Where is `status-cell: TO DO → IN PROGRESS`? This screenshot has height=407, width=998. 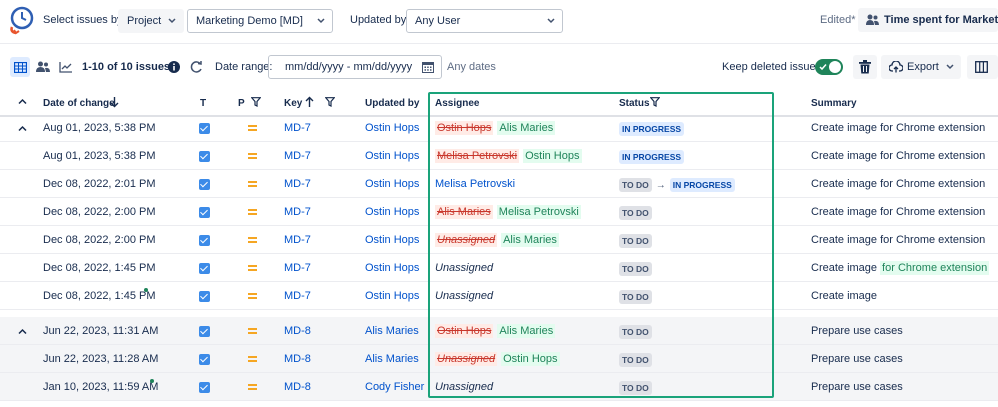 status-cell: TO DO → IN PROGRESS is located at coordinates (677, 185).